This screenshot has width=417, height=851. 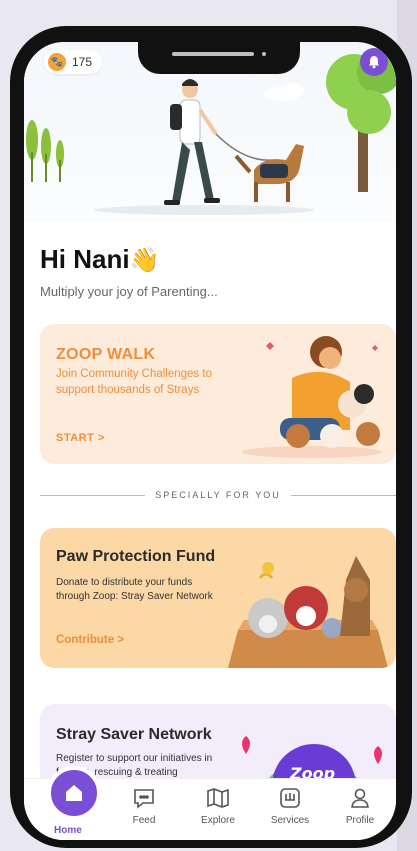 What do you see at coordinates (290, 798) in the screenshot?
I see `services-icon` at bounding box center [290, 798].